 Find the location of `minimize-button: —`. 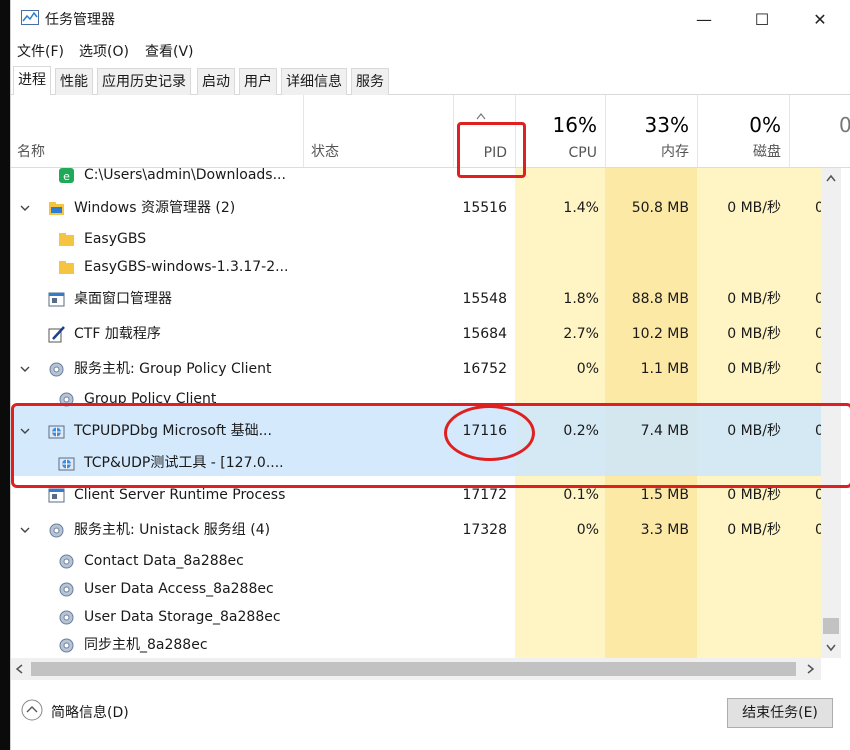

minimize-button: — is located at coordinates (704, 19).